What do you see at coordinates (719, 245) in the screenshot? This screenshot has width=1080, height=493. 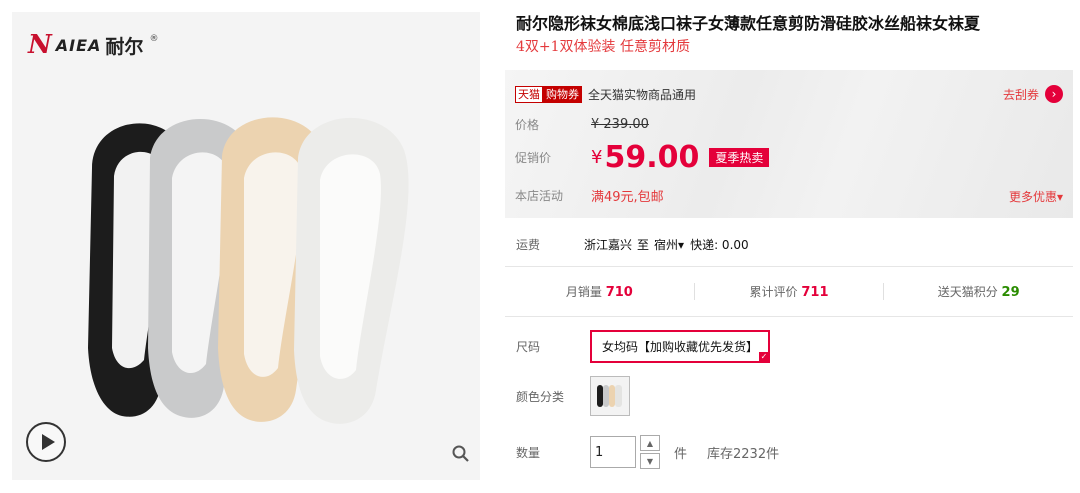 I see `express-fee: 快递: 0.00` at bounding box center [719, 245].